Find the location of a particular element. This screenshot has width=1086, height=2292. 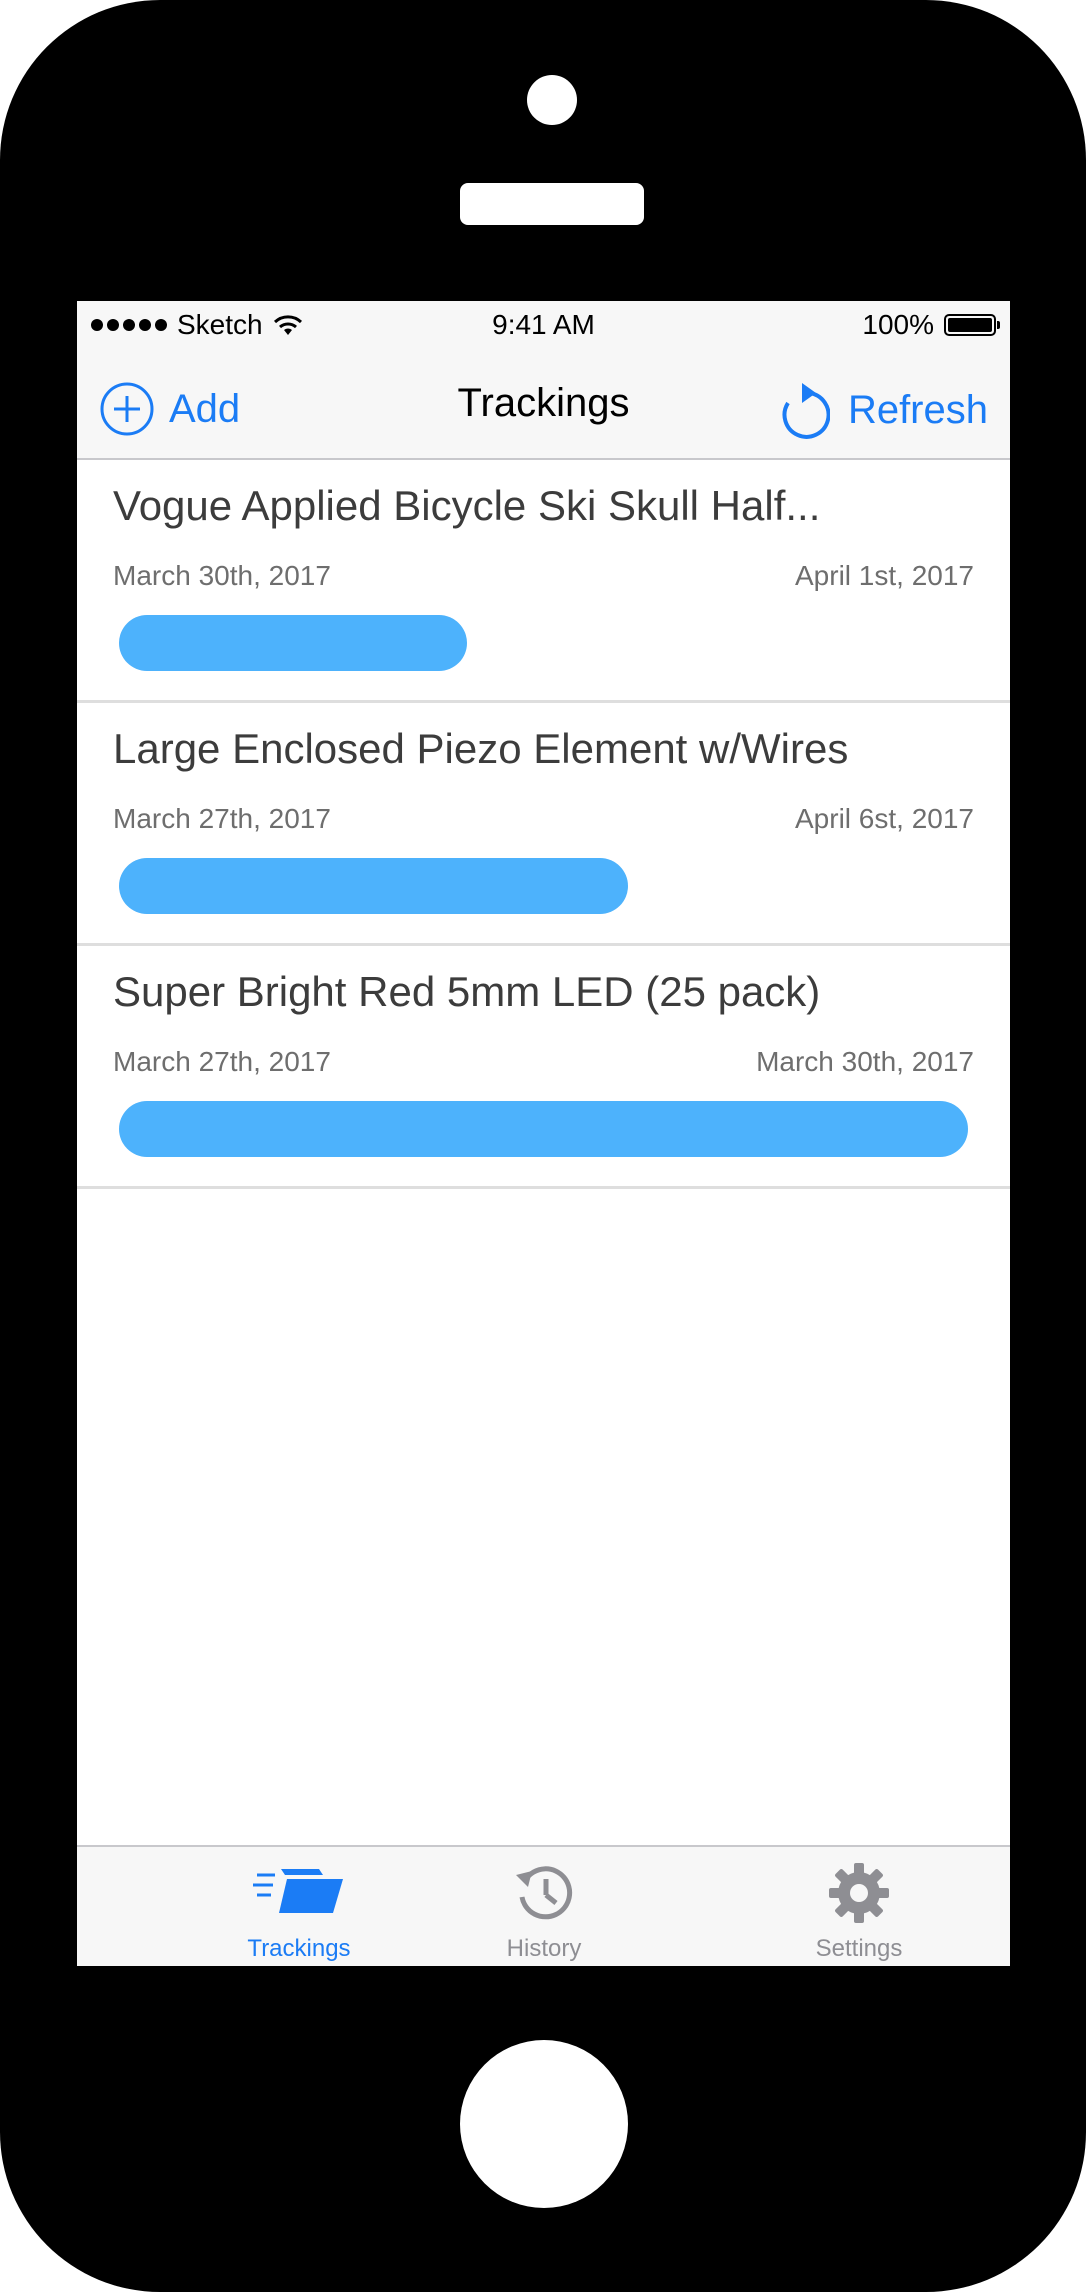

tab-history: History is located at coordinates (544, 1906).